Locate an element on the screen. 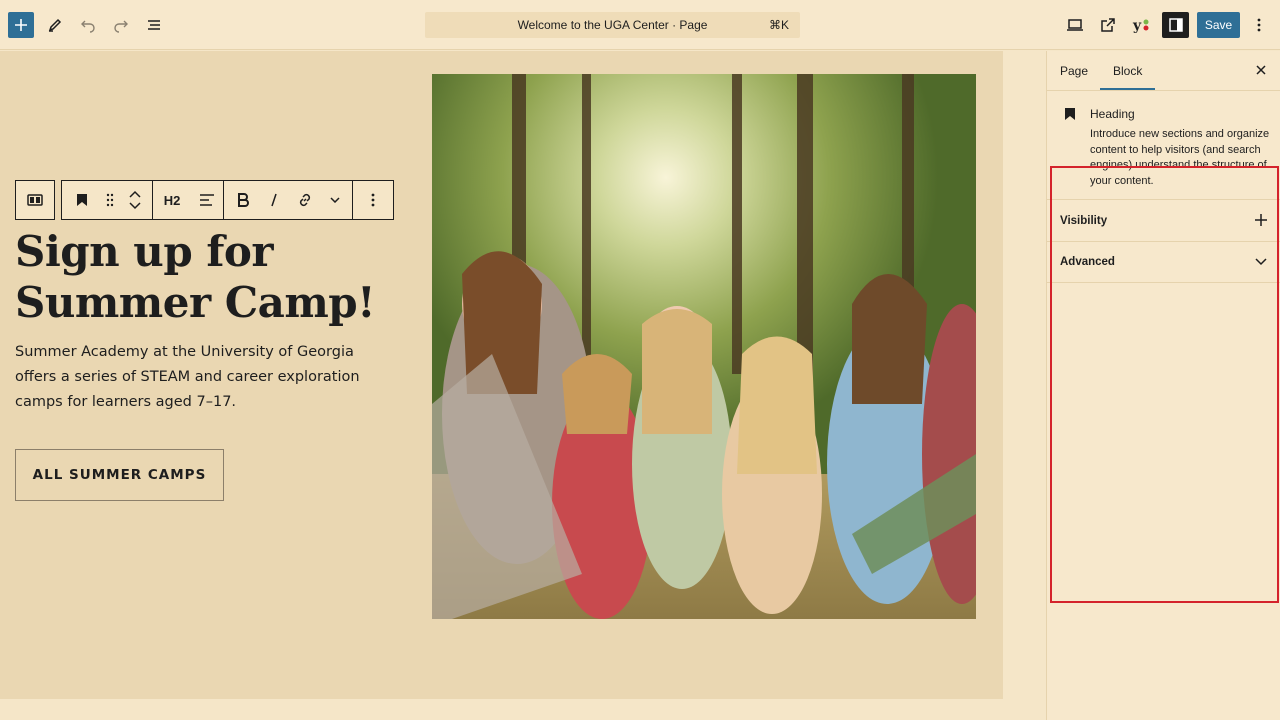 This screenshot has height=720, width=1280. yoast-seo-button: y is located at coordinates (1141, 25).